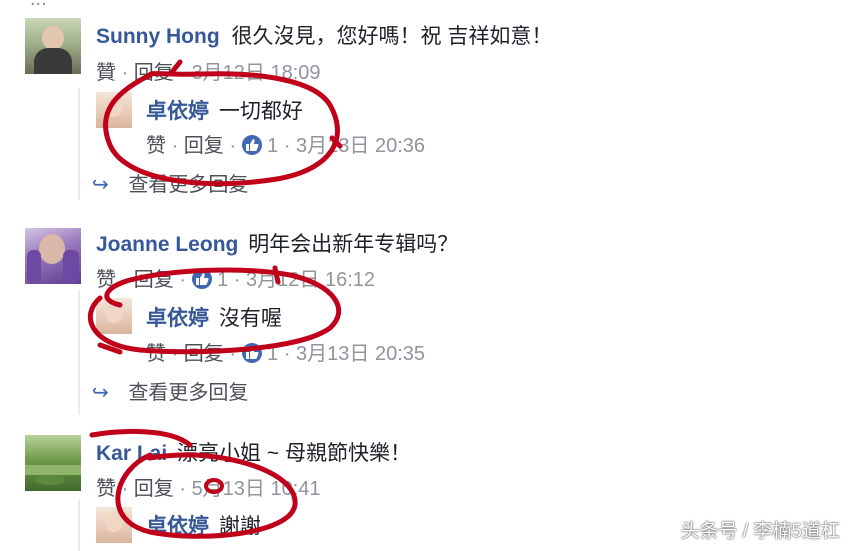 Image resolution: width=850 pixels, height=551 pixels. What do you see at coordinates (392, 36) in the screenshot?
I see `comment-text: 很久沒見，您好嗎！祝 吉祥如意！` at bounding box center [392, 36].